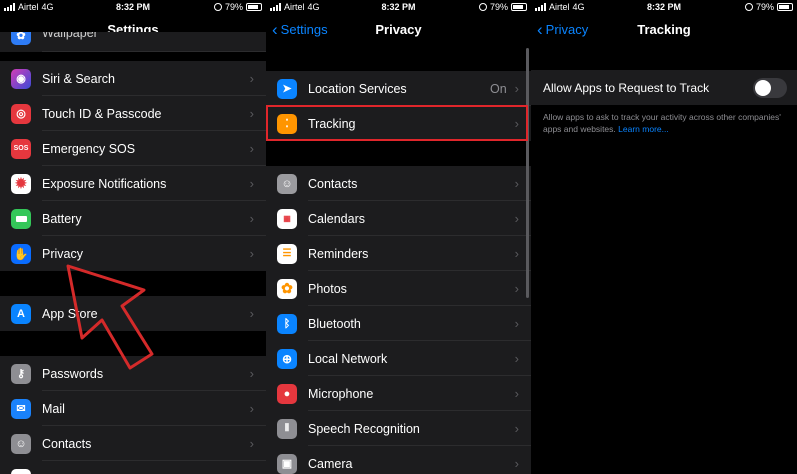  Describe the element at coordinates (398, 253) in the screenshot. I see `privacy-item-reminders: ☰ Reminders ›` at that location.